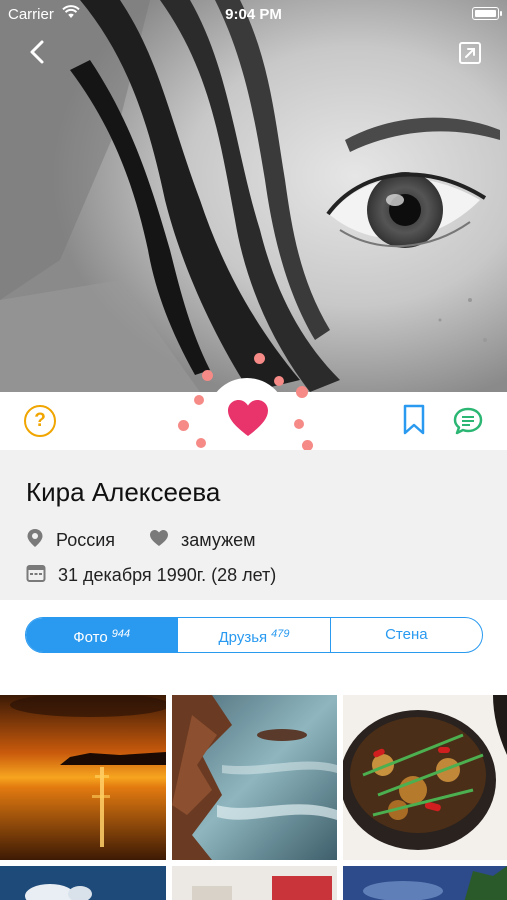  I want to click on bookmark-button, so click(414, 422).